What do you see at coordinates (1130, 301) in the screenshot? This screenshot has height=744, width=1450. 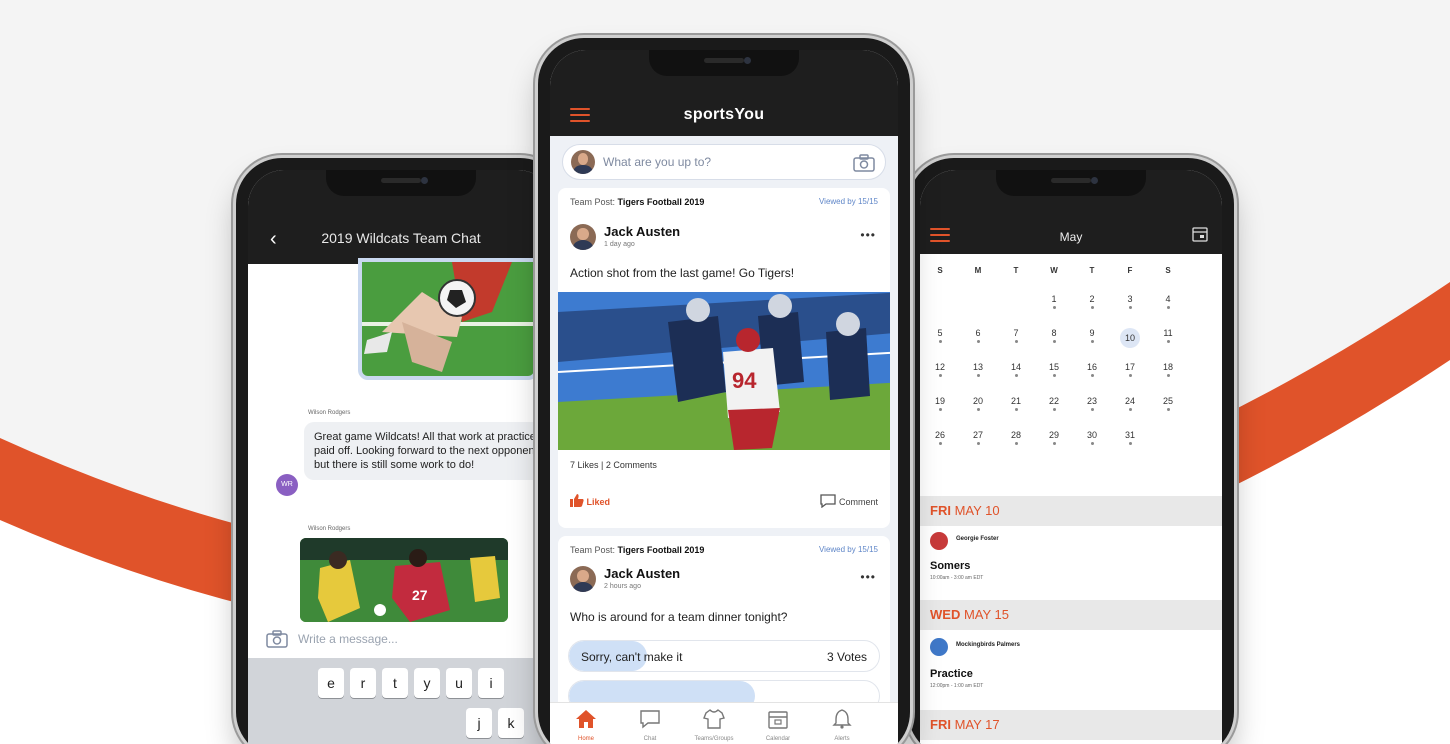 I see `calendar-day: 3` at bounding box center [1130, 301].